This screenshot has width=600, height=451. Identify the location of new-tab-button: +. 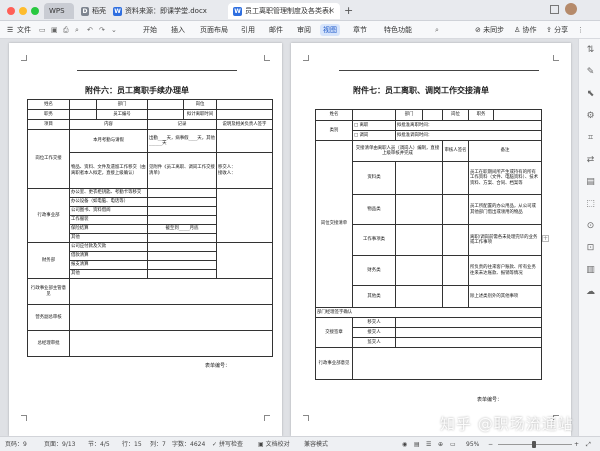
(348, 10).